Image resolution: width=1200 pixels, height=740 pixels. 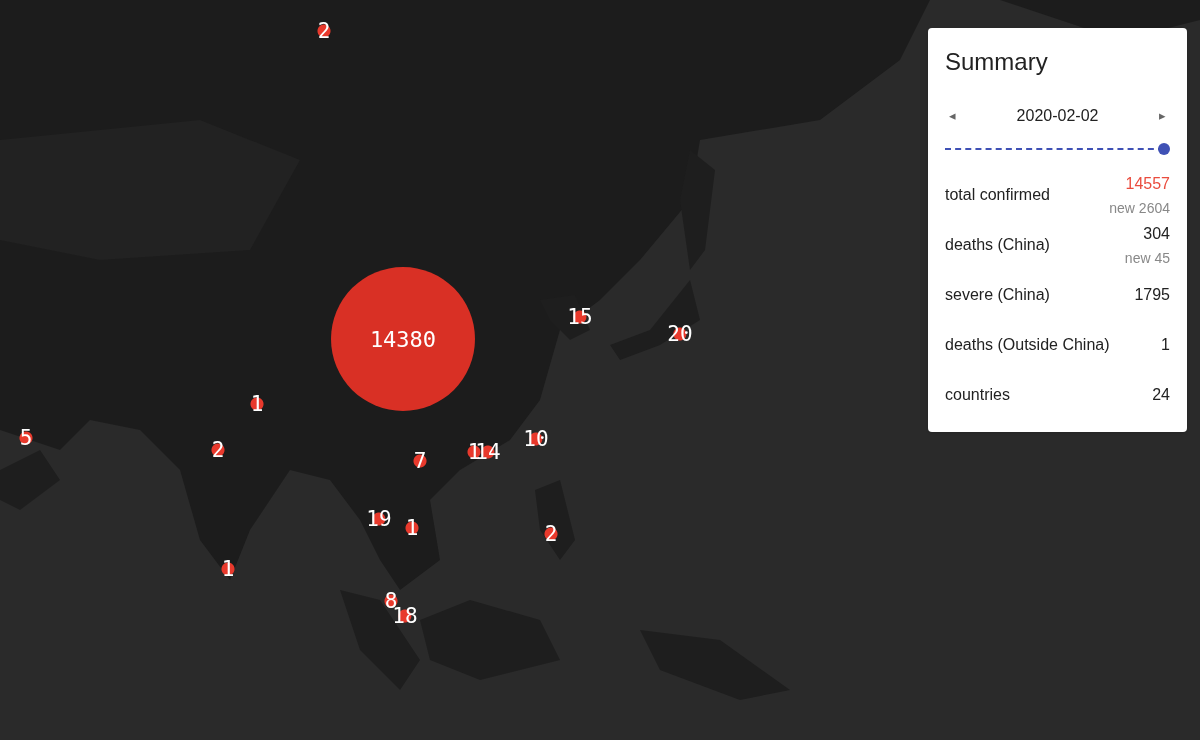 What do you see at coordinates (1156, 233) in the screenshot?
I see `stat-value: 304` at bounding box center [1156, 233].